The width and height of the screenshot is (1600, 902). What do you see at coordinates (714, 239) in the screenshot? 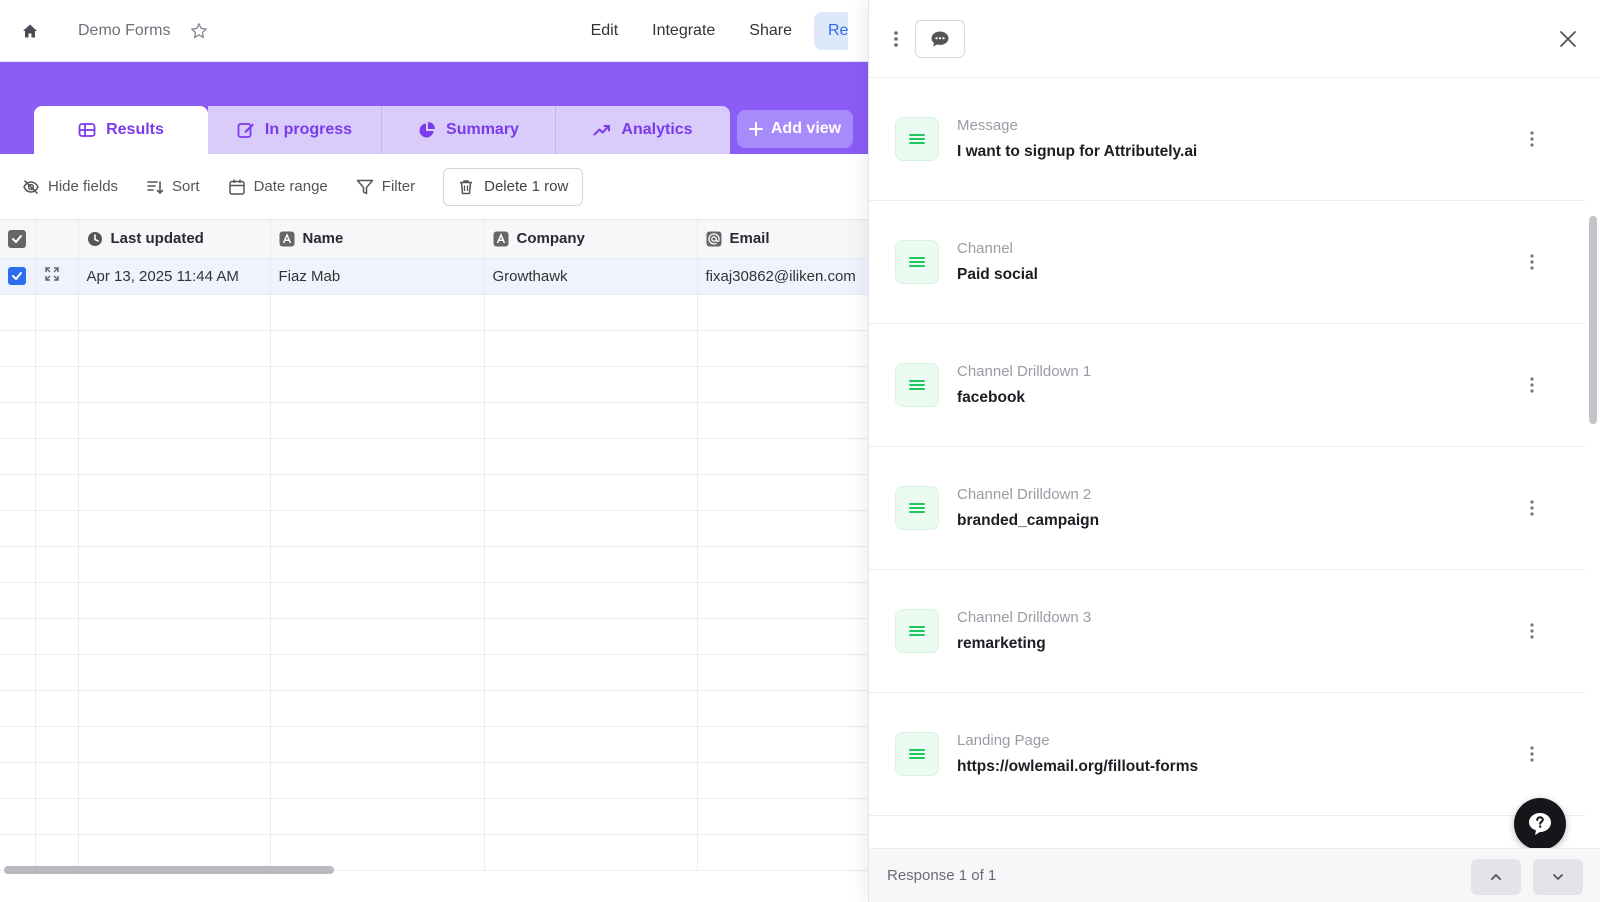
I see `email-at-icon` at bounding box center [714, 239].